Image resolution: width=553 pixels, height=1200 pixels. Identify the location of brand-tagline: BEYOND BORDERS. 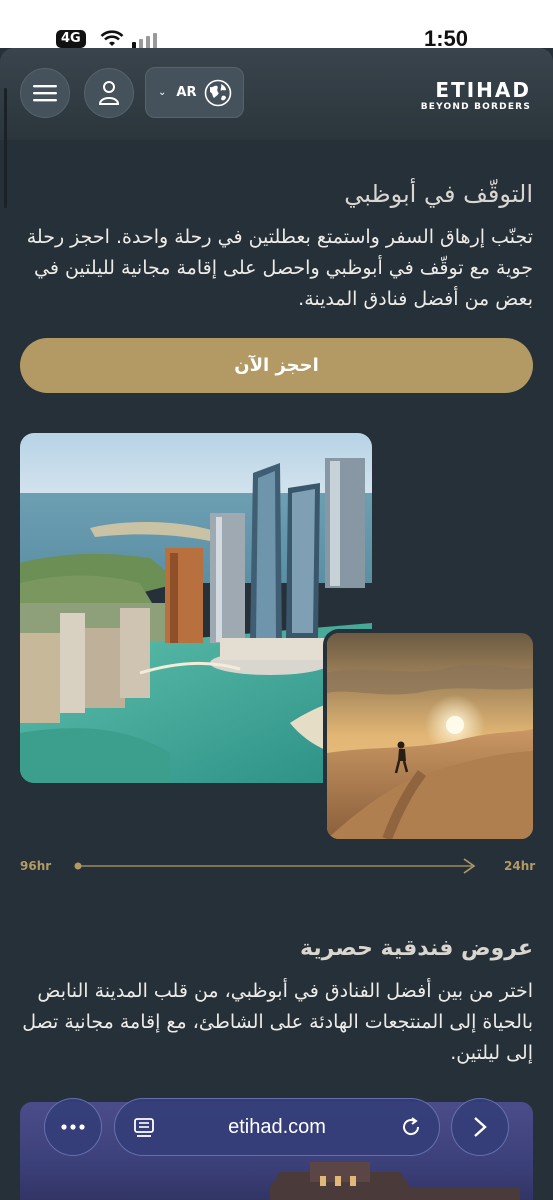
(475, 107).